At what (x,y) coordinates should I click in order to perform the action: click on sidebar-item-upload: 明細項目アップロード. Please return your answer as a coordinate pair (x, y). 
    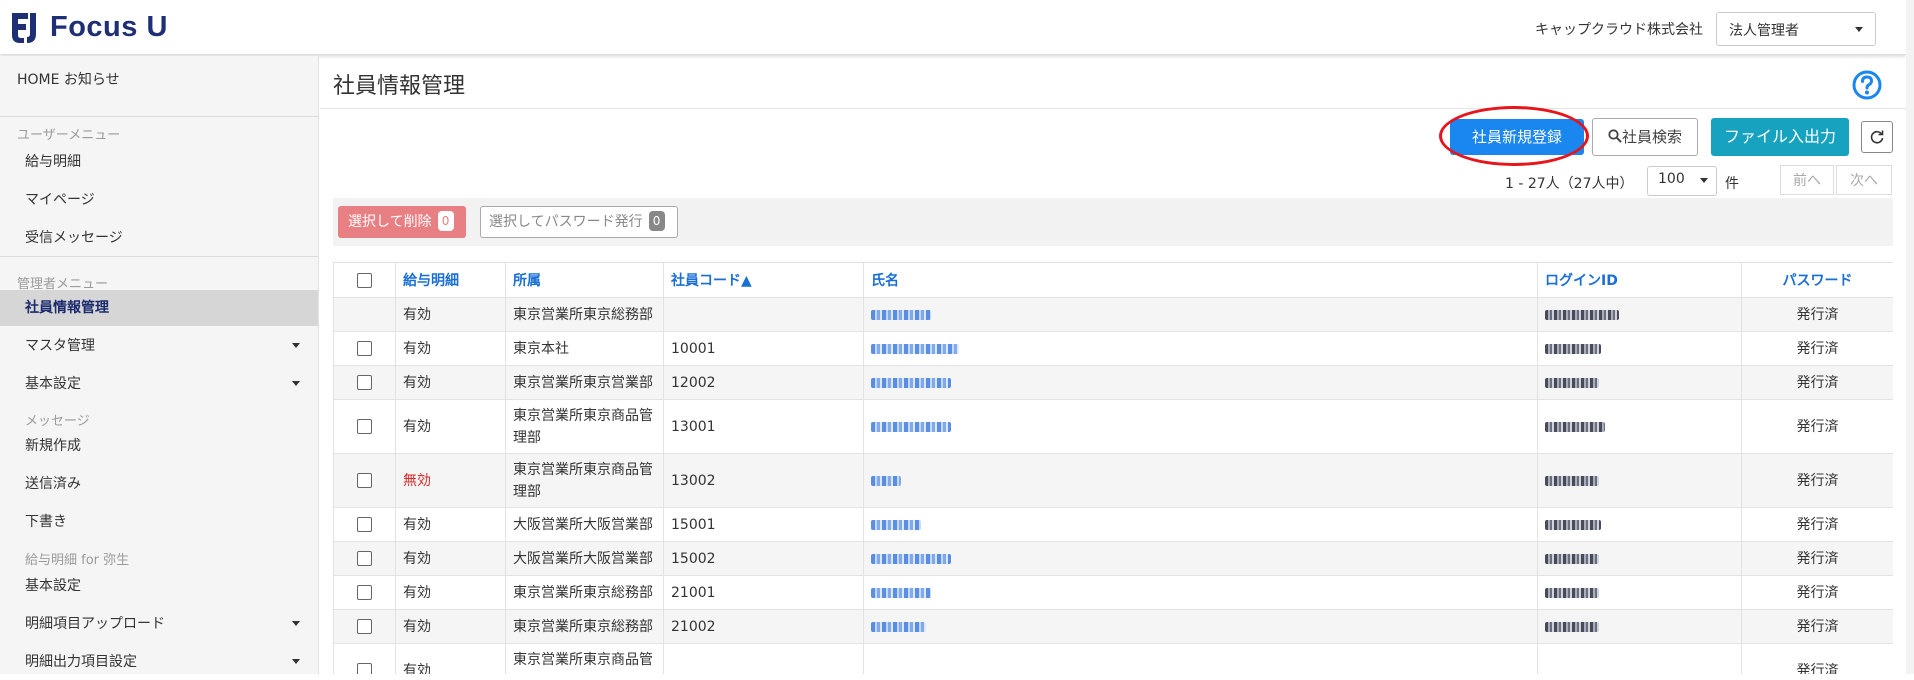
    Looking at the image, I should click on (159, 624).